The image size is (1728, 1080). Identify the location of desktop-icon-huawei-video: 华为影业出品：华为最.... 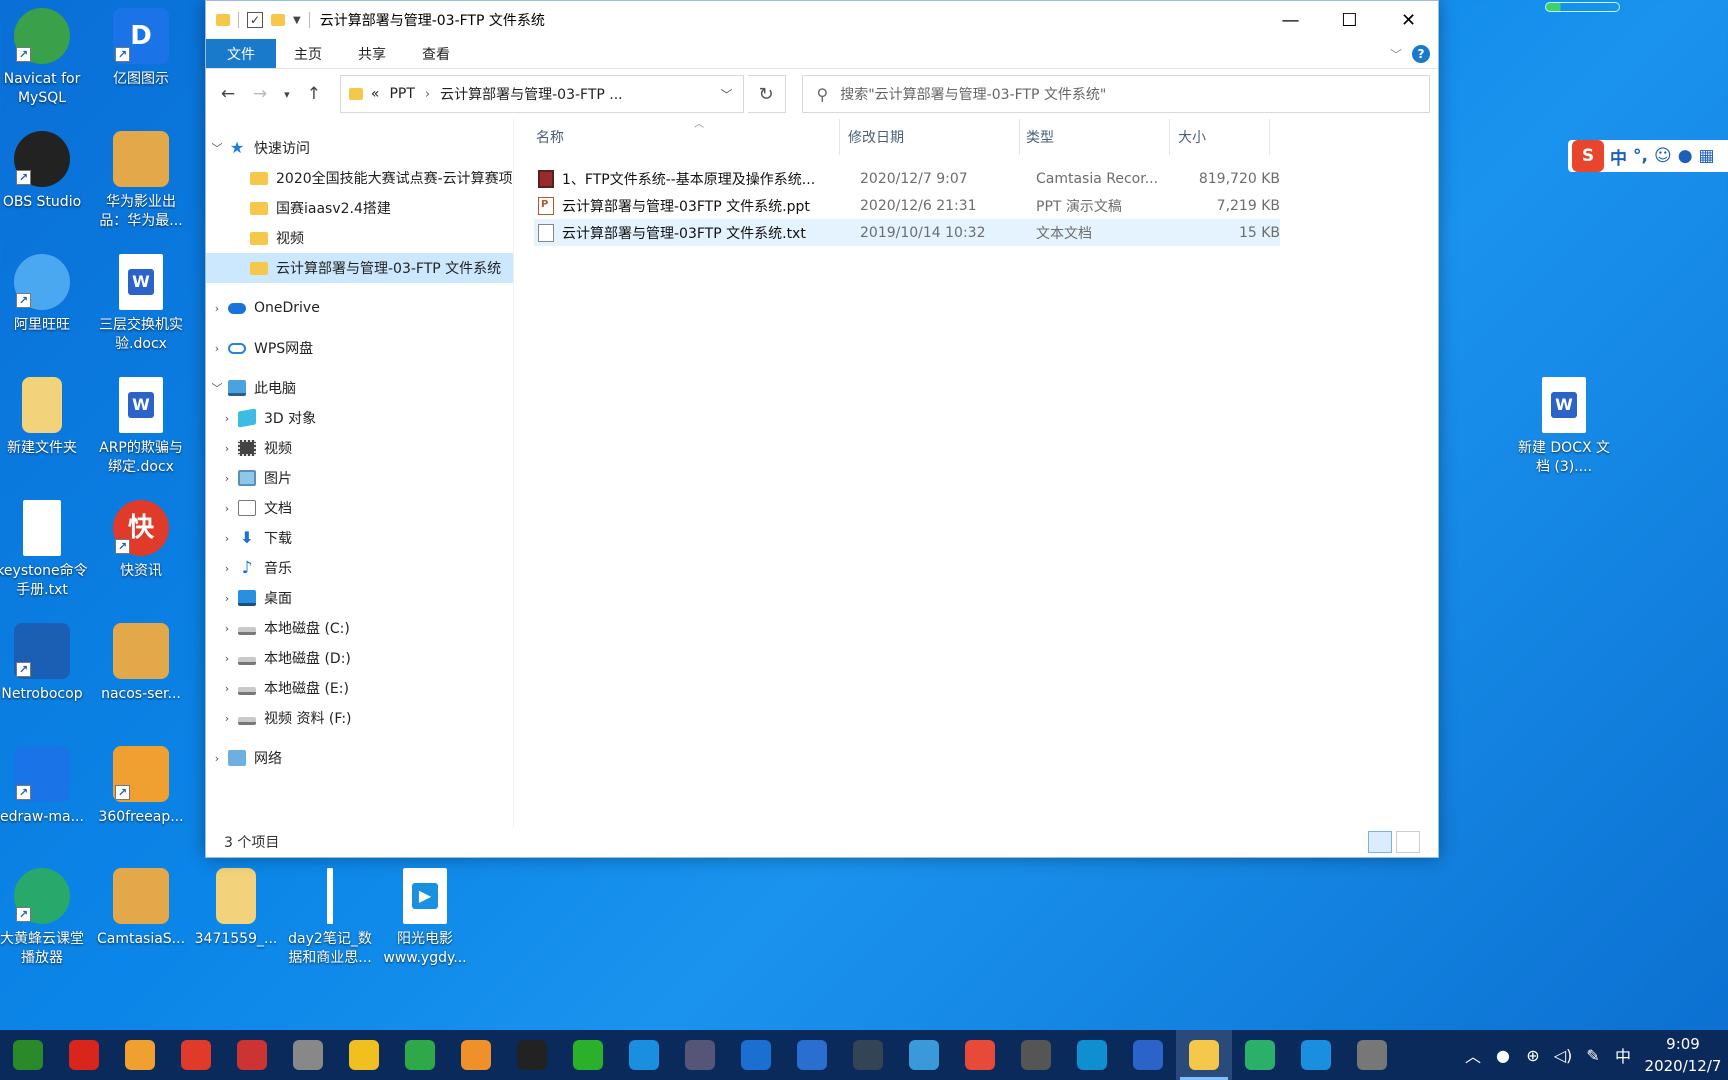
(141, 181).